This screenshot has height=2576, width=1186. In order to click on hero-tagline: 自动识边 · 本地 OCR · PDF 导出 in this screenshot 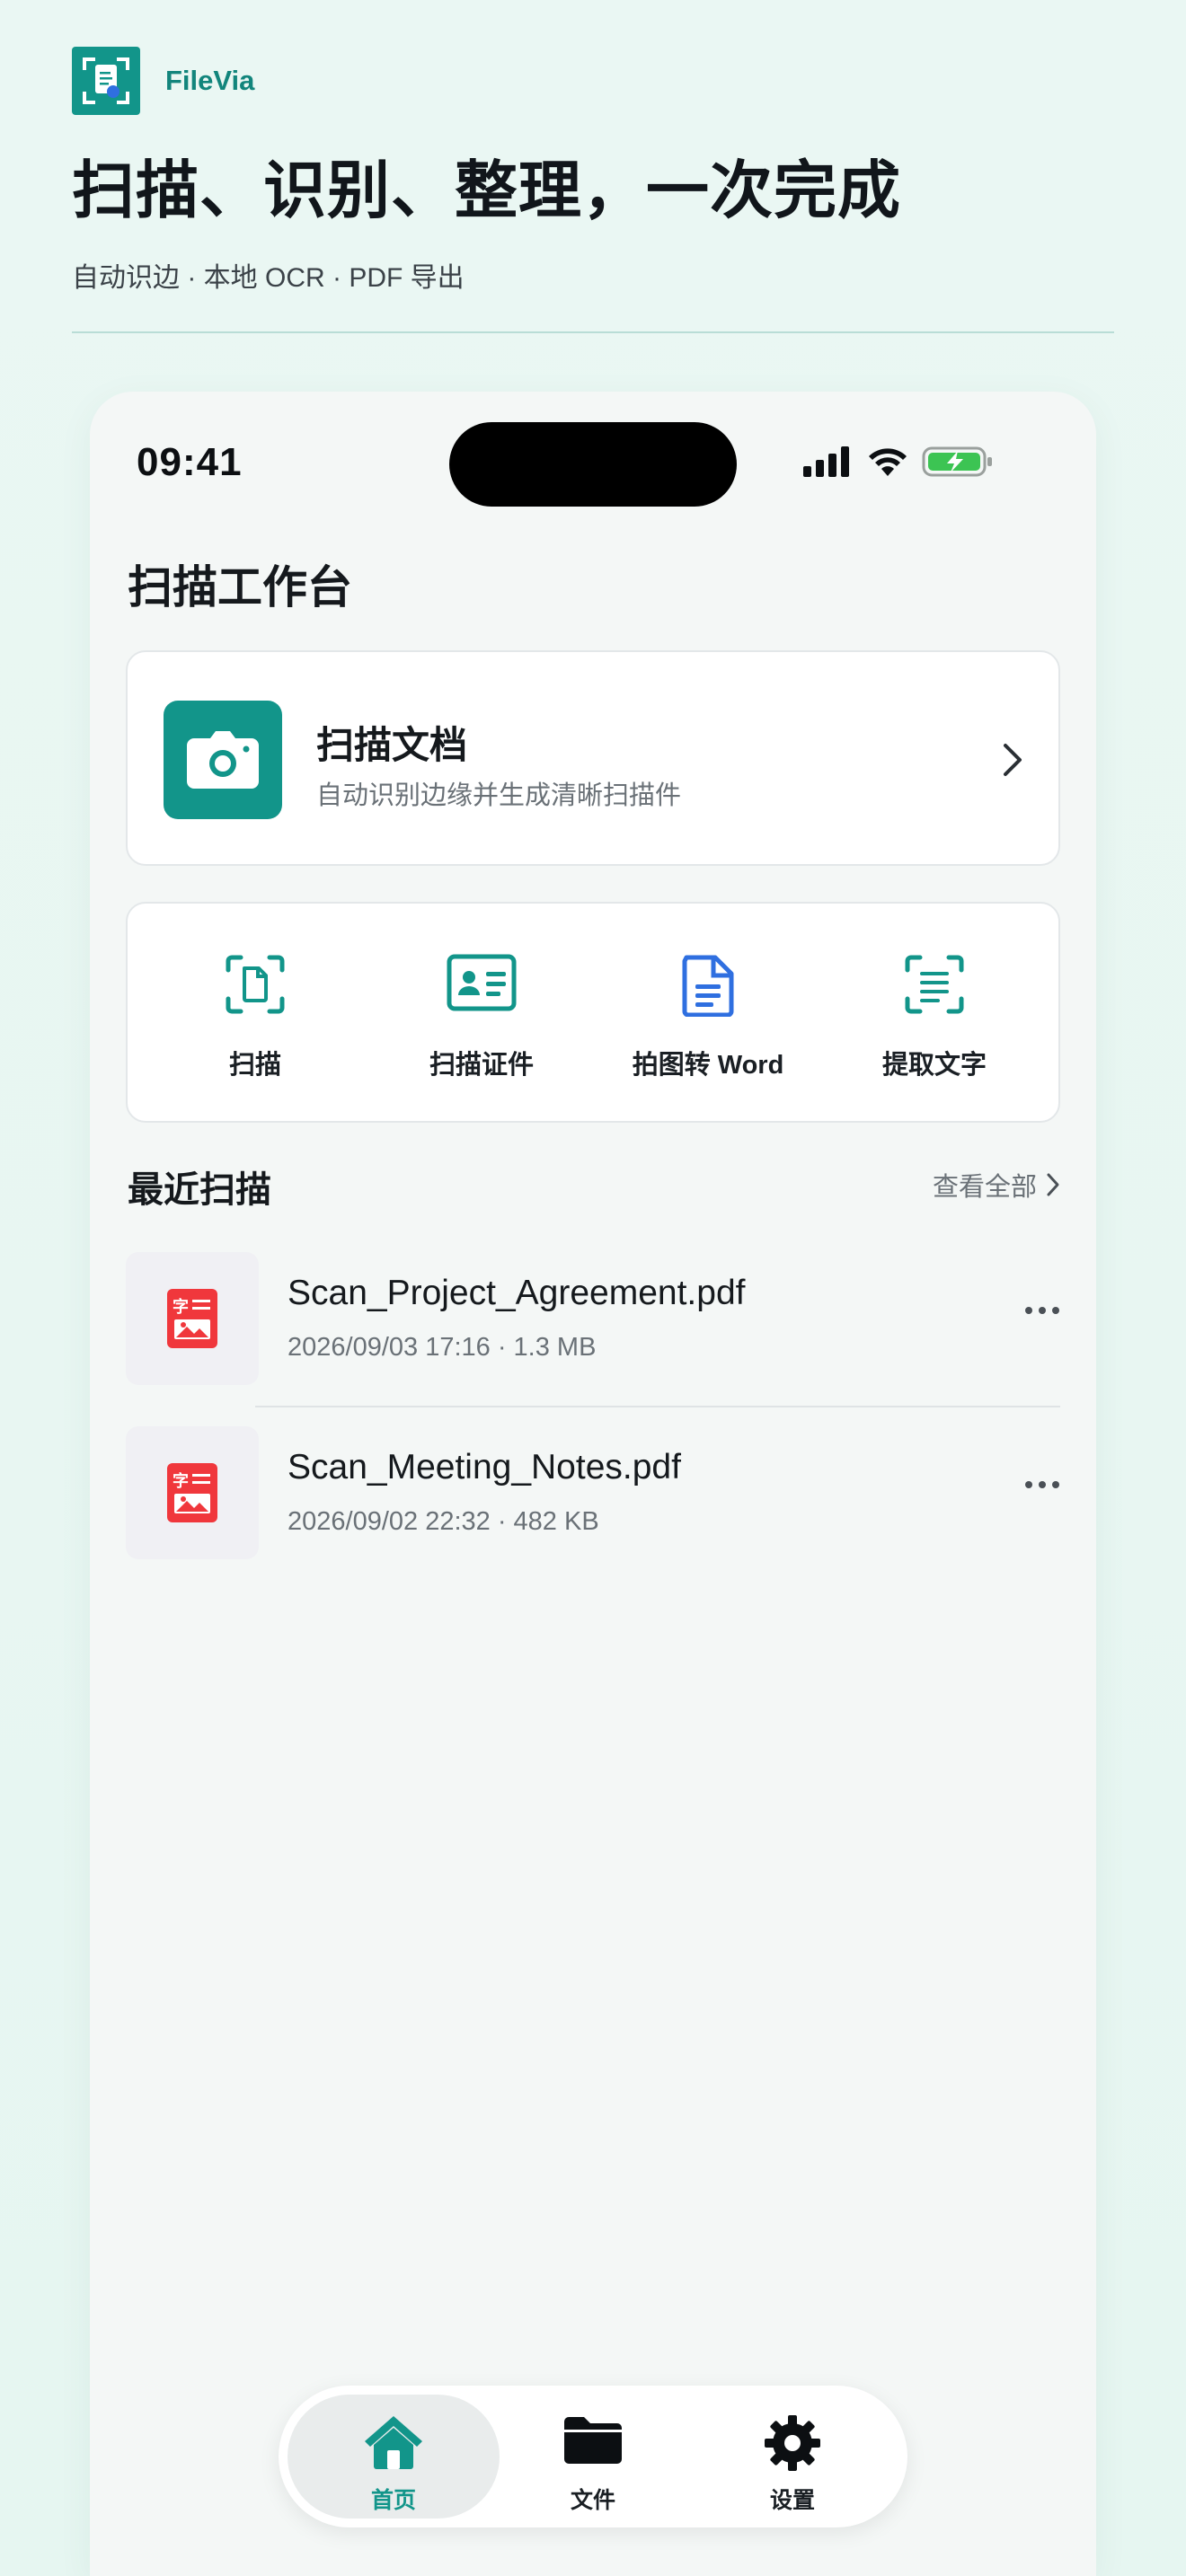, I will do `click(268, 278)`.